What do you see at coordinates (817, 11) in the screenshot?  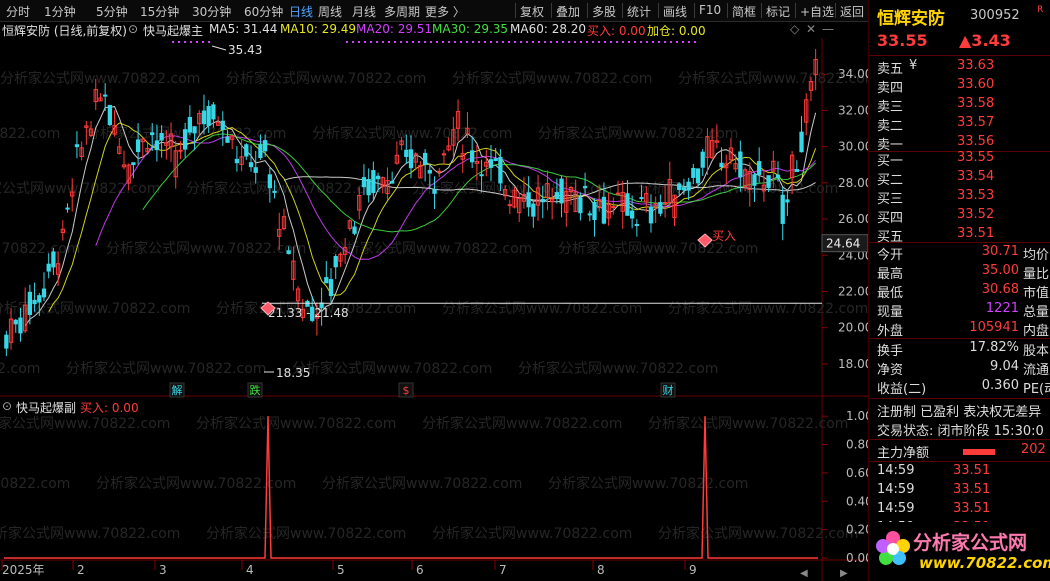 I see `toolbar-button-8: +自选` at bounding box center [817, 11].